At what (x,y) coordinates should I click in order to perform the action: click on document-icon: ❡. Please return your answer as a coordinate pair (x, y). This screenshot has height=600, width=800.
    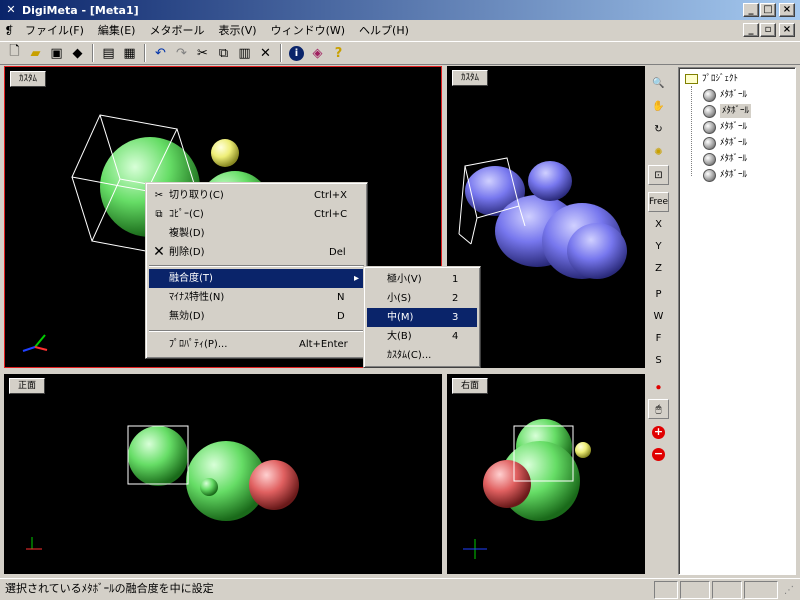
    Looking at the image, I should click on (9, 30).